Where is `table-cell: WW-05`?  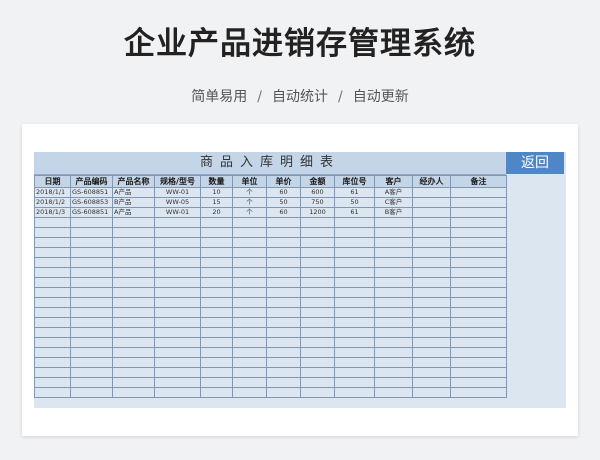
table-cell: WW-05 is located at coordinates (177, 202).